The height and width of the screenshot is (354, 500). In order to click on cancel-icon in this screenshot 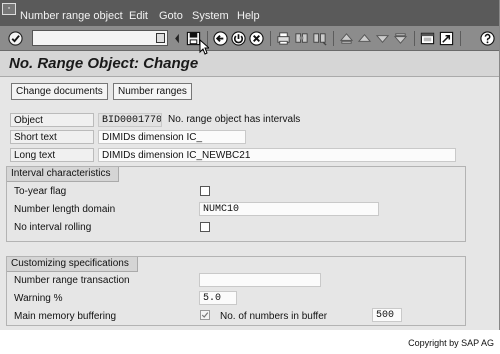, I will do `click(256, 38)`.